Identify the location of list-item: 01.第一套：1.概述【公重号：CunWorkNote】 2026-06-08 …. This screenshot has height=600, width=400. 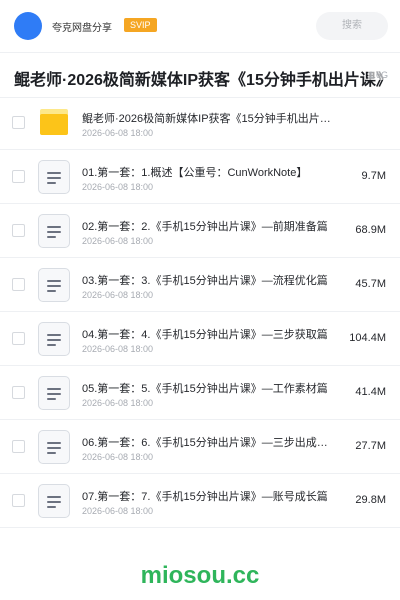
(200, 177).